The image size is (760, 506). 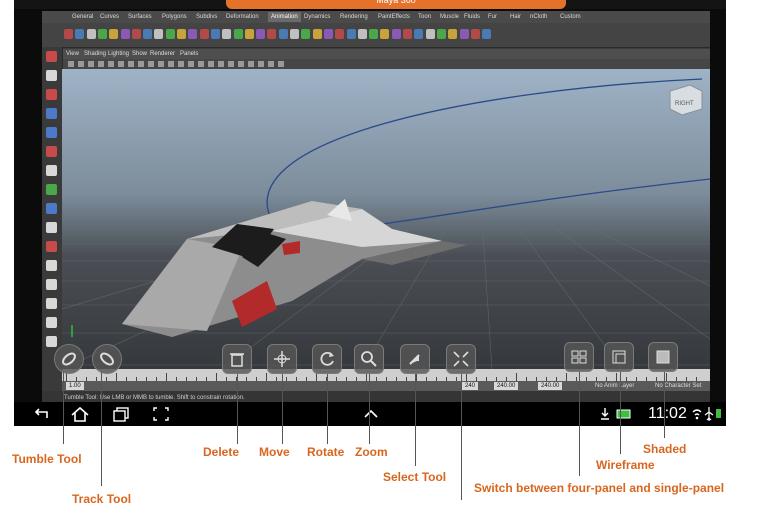 I want to click on shelf-tab-toon: Toon, so click(x=424, y=17).